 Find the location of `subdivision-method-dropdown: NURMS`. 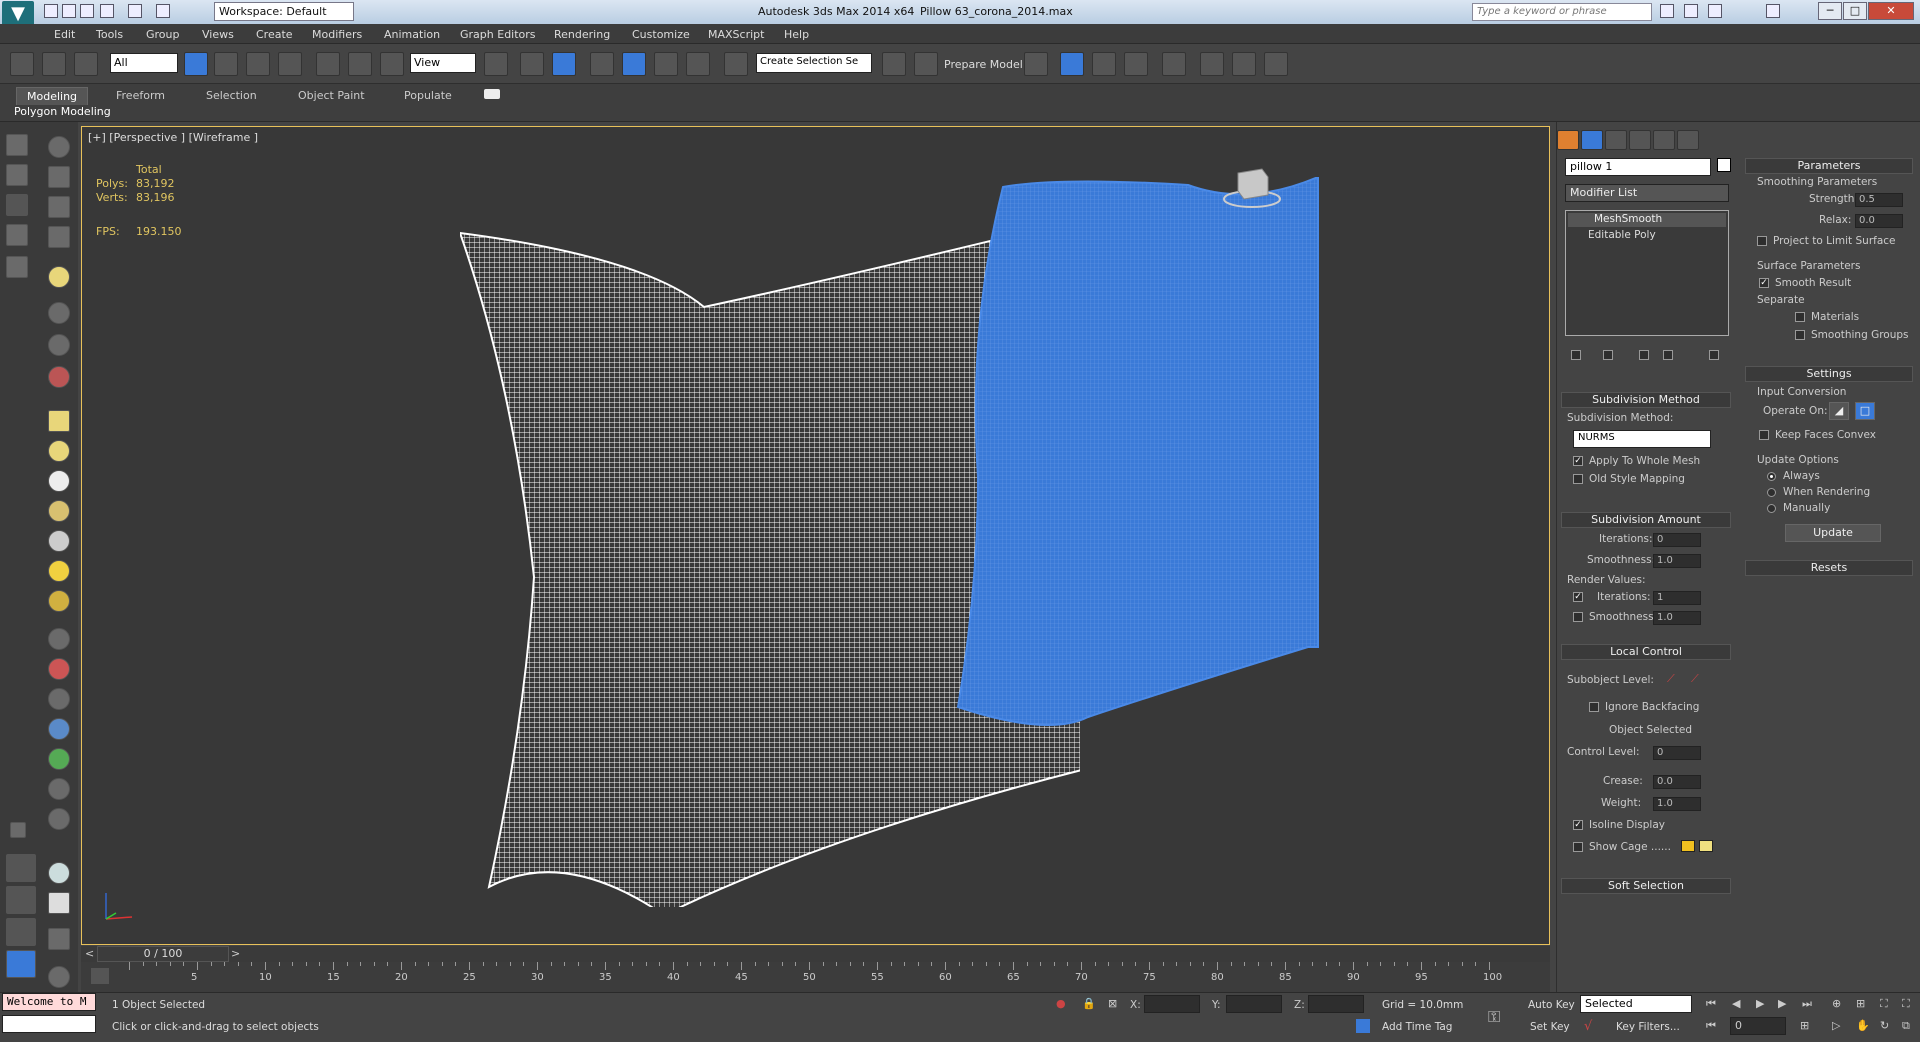

subdivision-method-dropdown: NURMS is located at coordinates (1642, 439).